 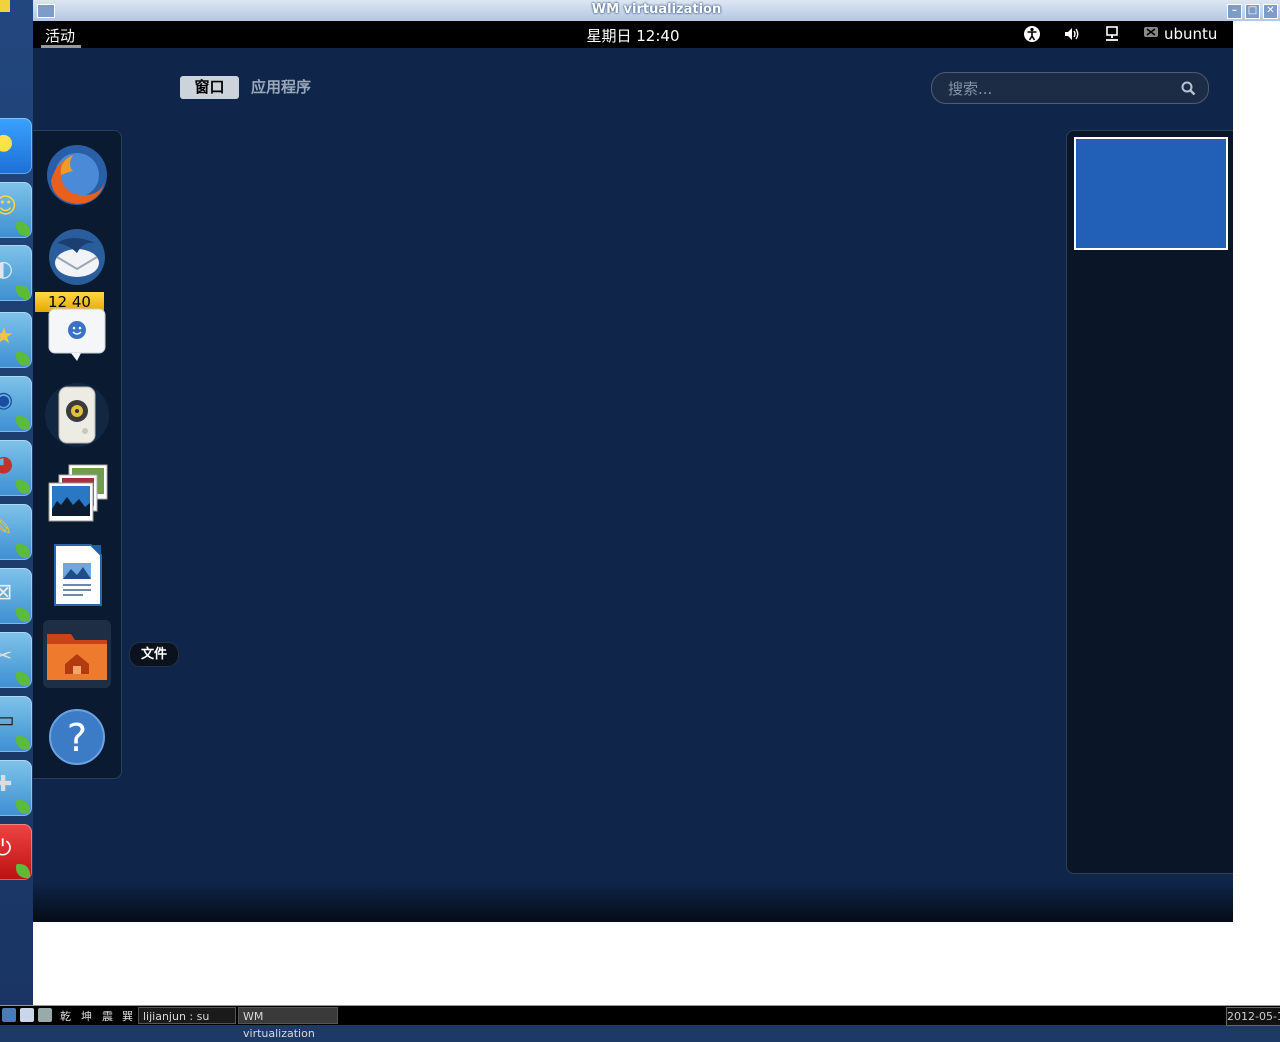 What do you see at coordinates (16, 468) in the screenshot?
I see `host-chart-icon: ◕` at bounding box center [16, 468].